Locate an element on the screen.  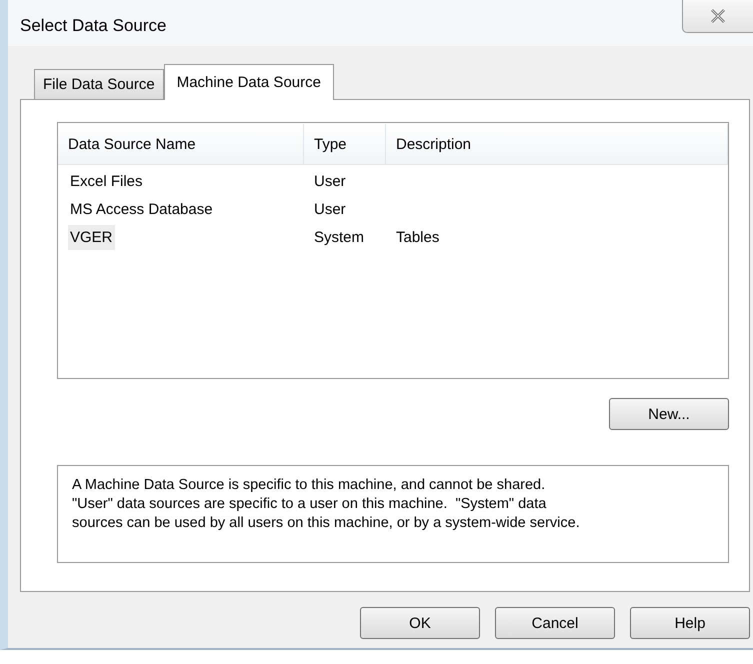
description-text: A Machine Data Source is specific to this machine, and cannot be shared. "User" data sources are specific to a user on this machine. "System" data sources can be used by all users on this machine, or by a system-wide service. is located at coordinates (326, 504).